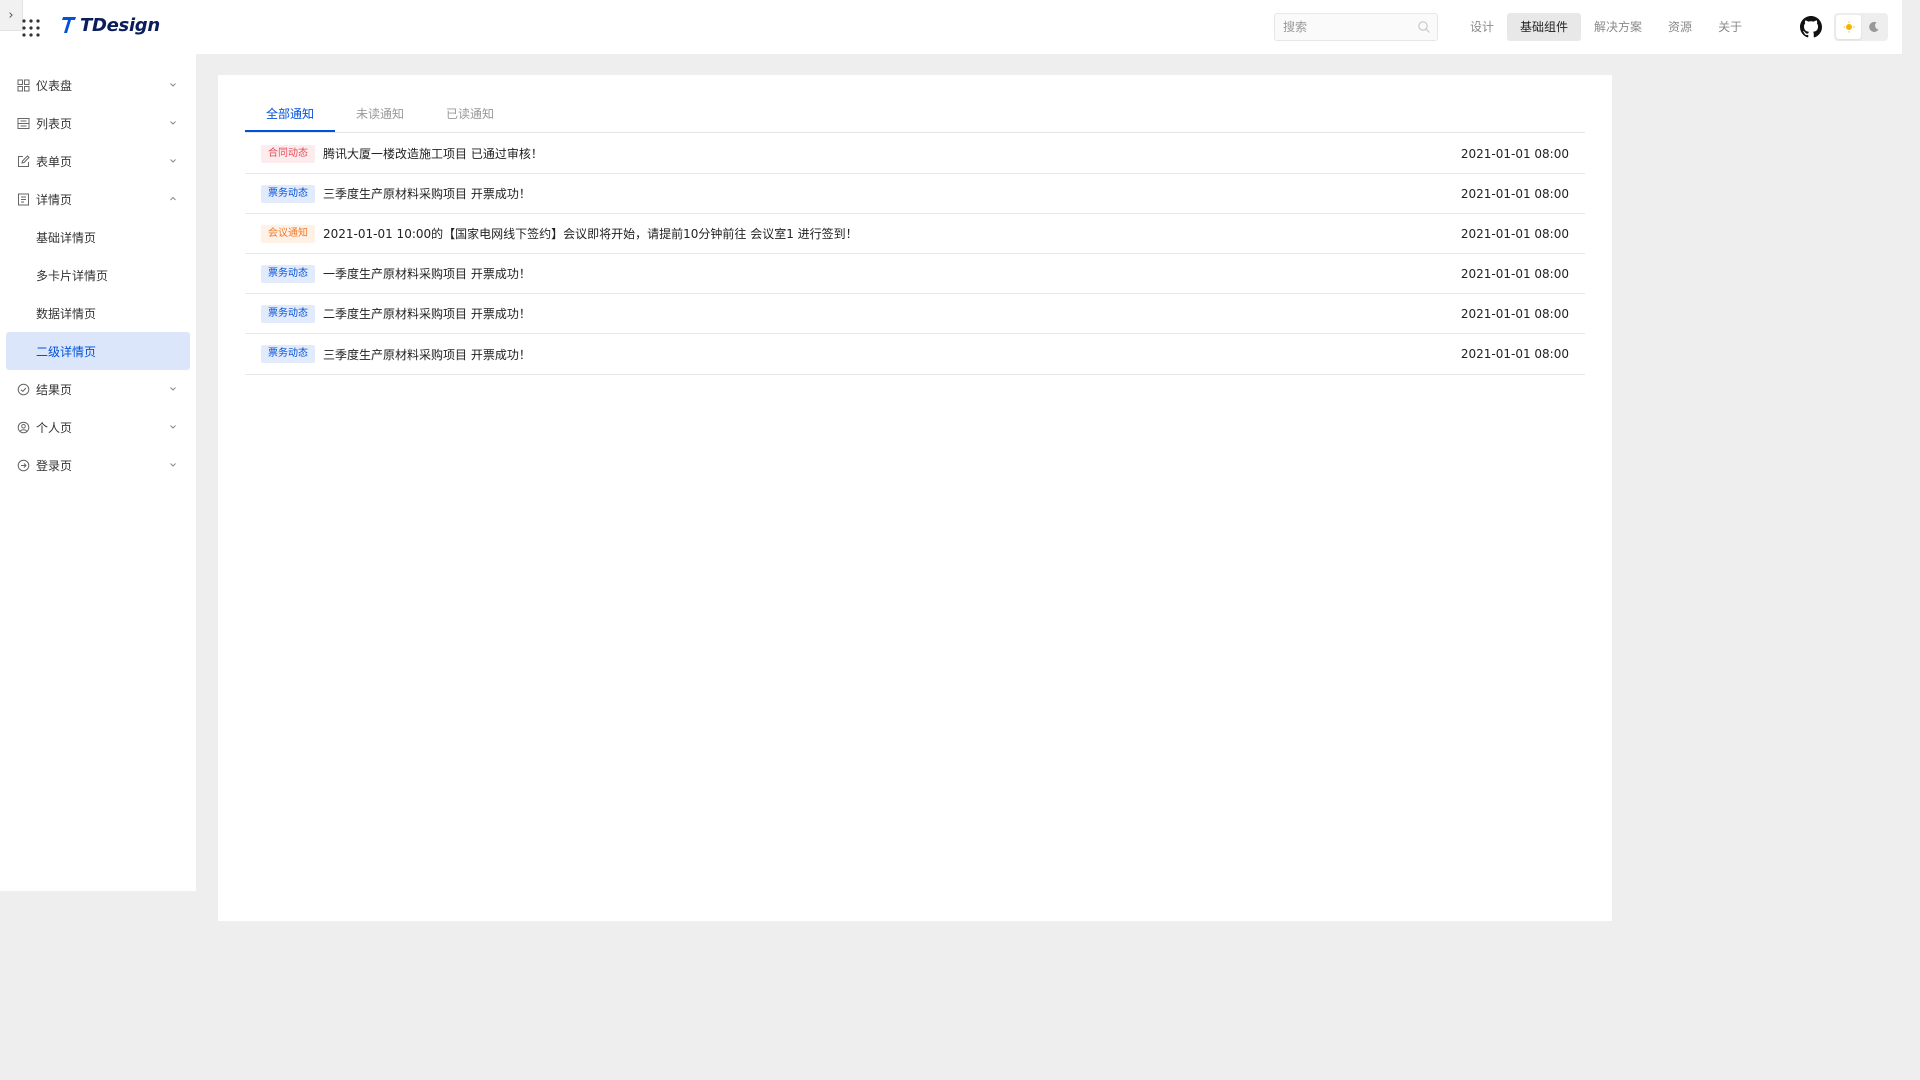 Image resolution: width=1920 pixels, height=1080 pixels. Describe the element at coordinates (1544, 27) in the screenshot. I see `nav-item-components: 基础组件` at that location.